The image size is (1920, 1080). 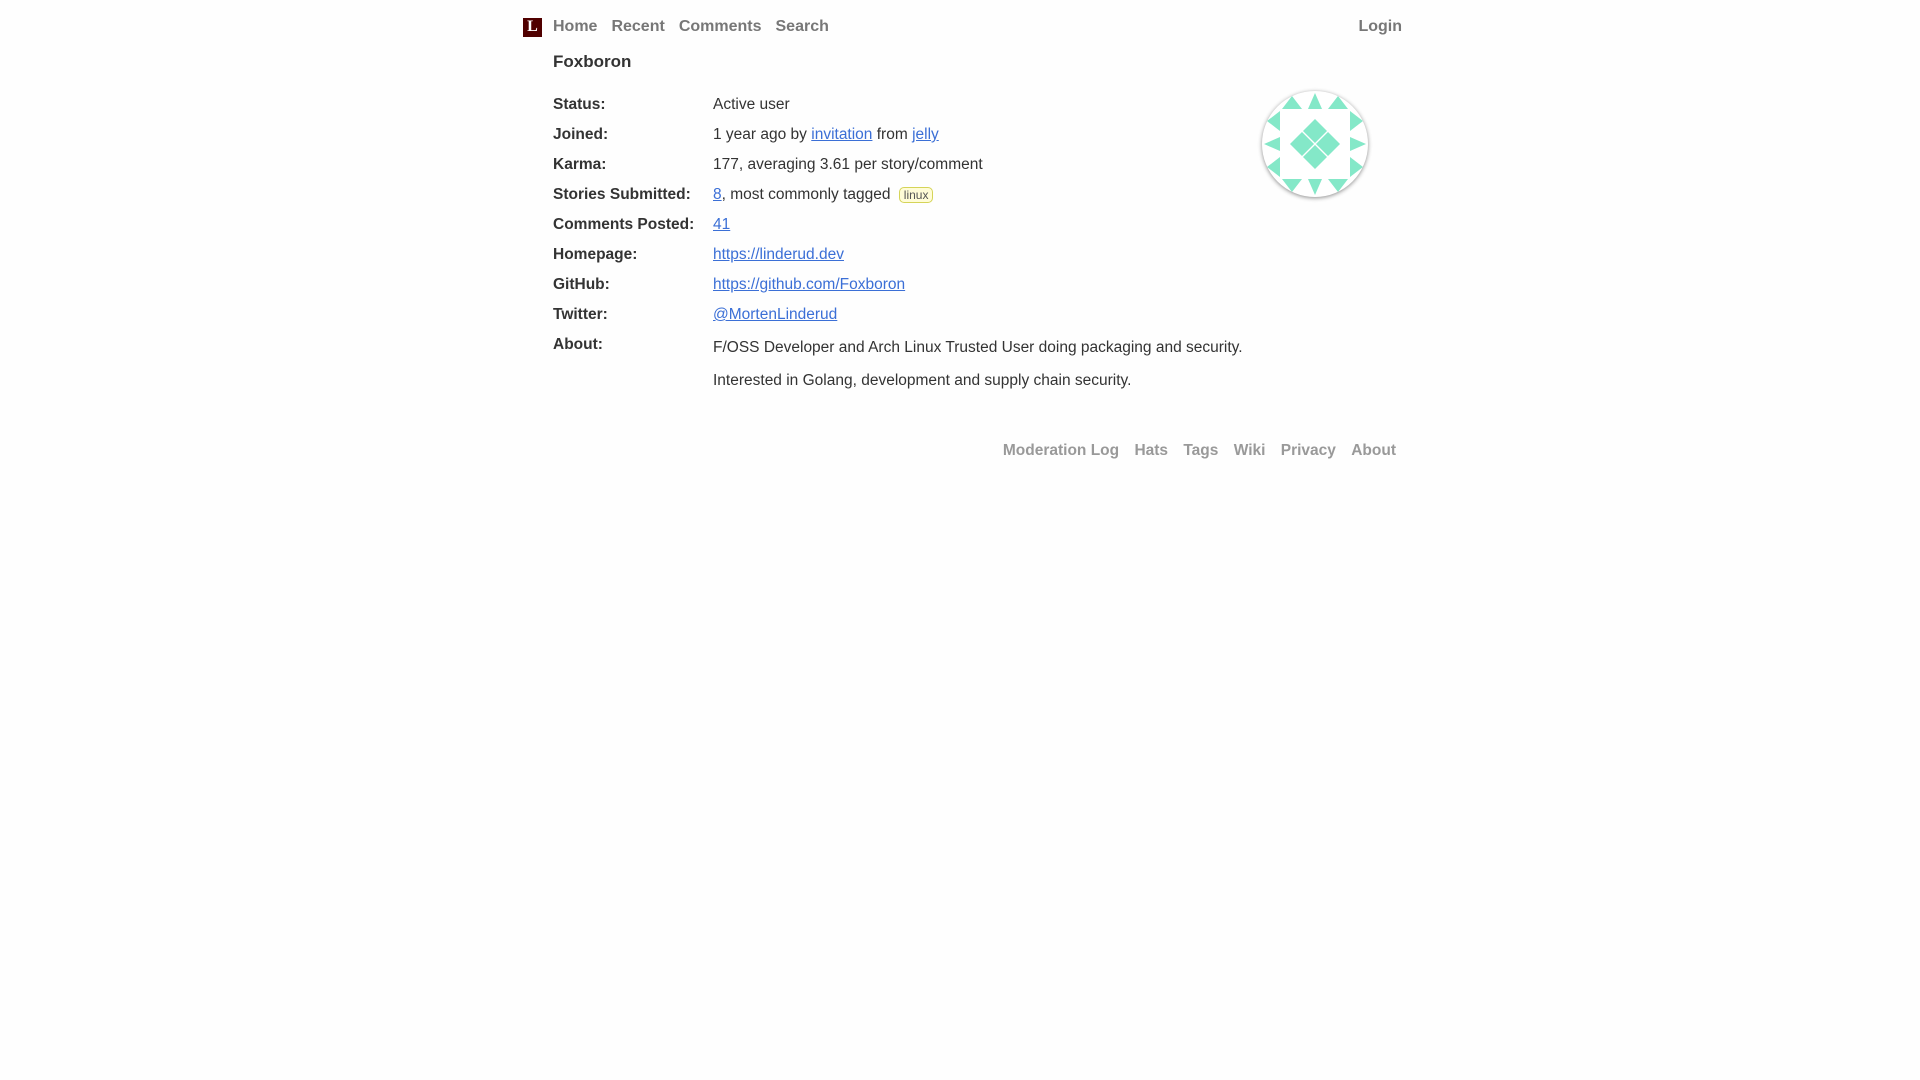 I want to click on joined-from: from, so click(x=892, y=134).